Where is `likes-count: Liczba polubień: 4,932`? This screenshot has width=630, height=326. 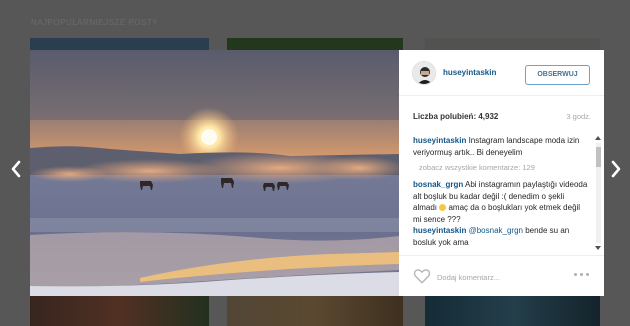
likes-count: Liczba polubień: 4,932 is located at coordinates (455, 116).